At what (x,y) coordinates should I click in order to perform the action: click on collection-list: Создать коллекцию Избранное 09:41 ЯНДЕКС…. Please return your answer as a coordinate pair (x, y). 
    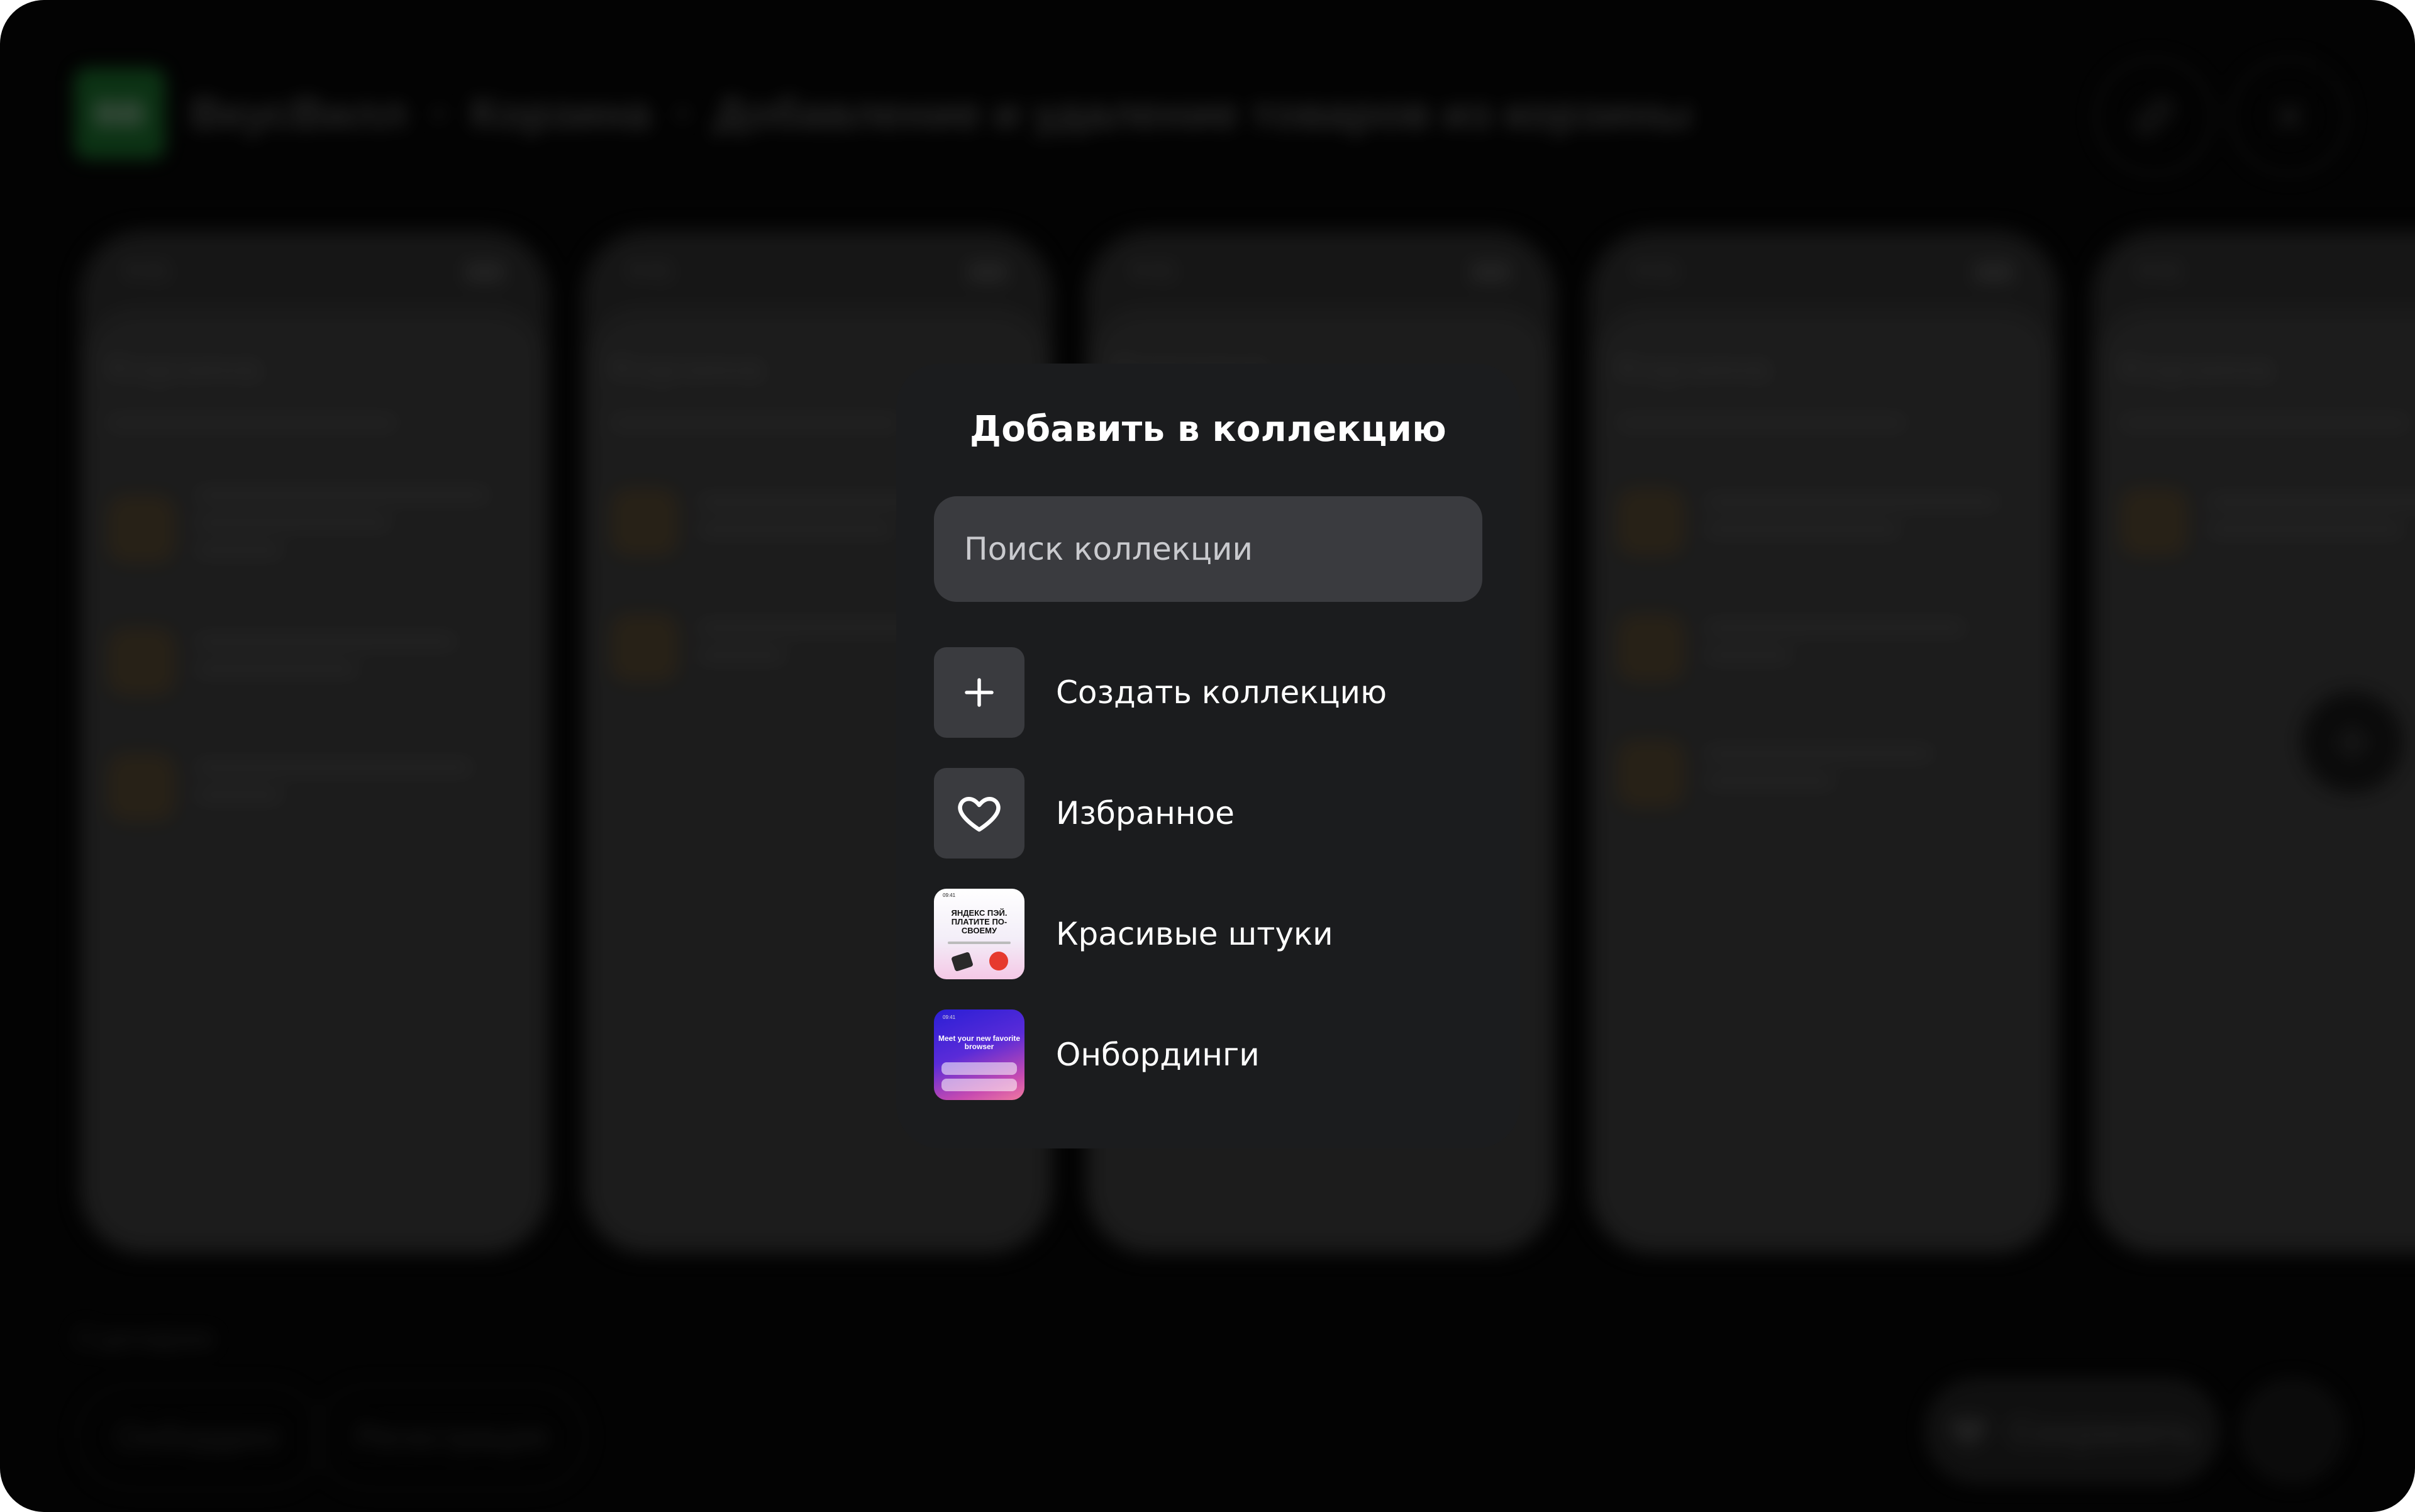
    Looking at the image, I should click on (1208, 874).